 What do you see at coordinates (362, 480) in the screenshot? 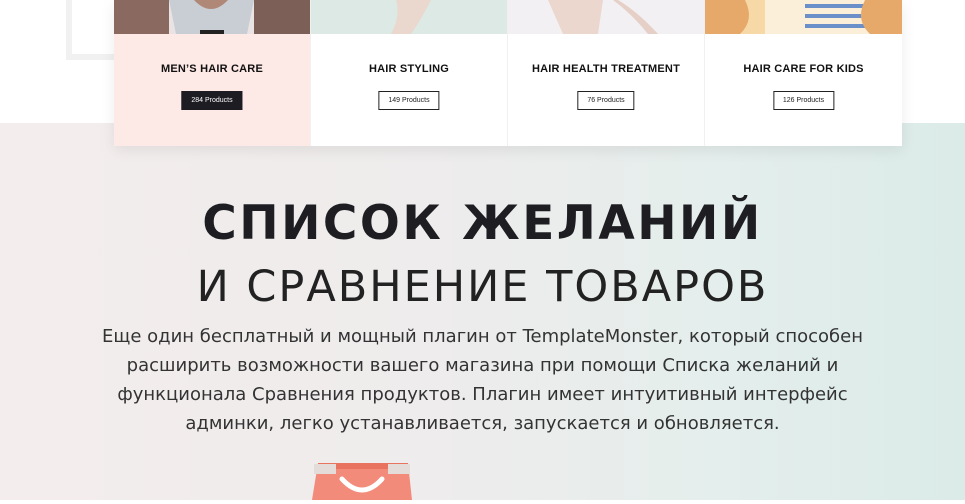
I see `shopping-bag-icon` at bounding box center [362, 480].